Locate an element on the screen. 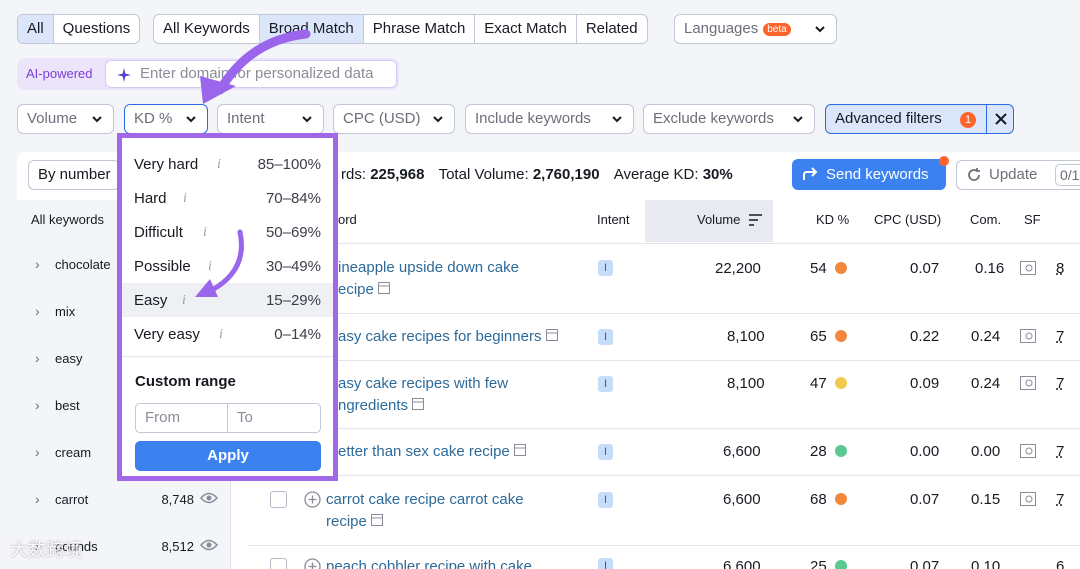 The image size is (1080, 569). watermark-logo: 大数跨境 is located at coordinates (46, 550).